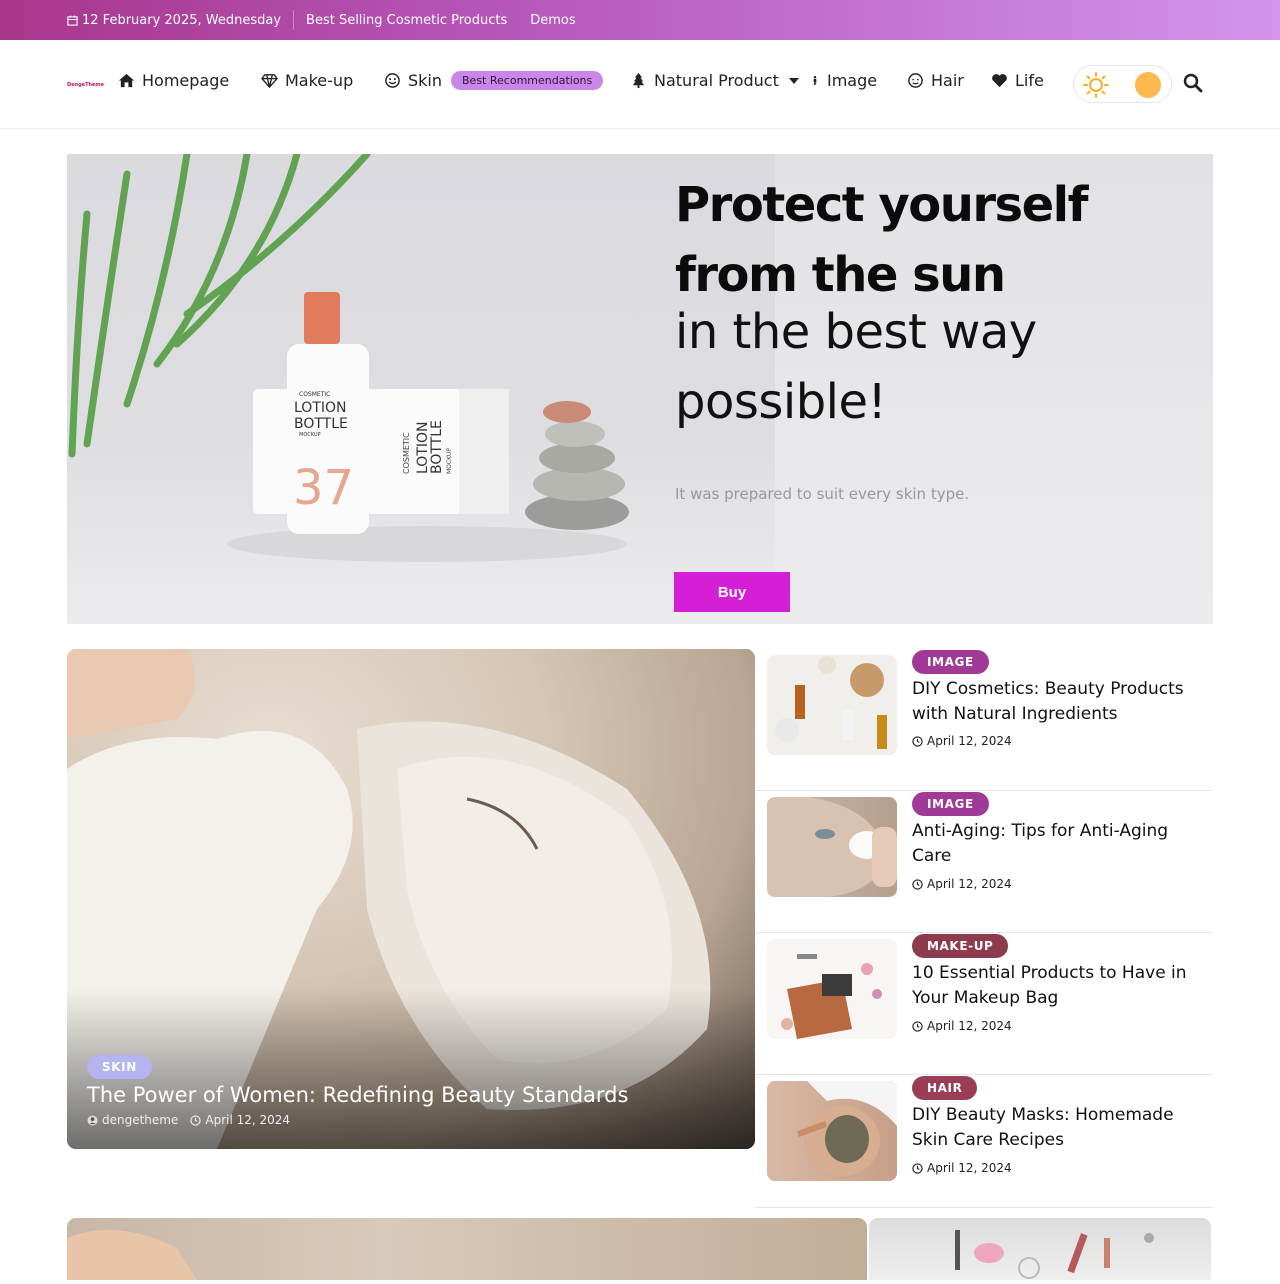  I want to click on next-post-card, so click(467, 1249).